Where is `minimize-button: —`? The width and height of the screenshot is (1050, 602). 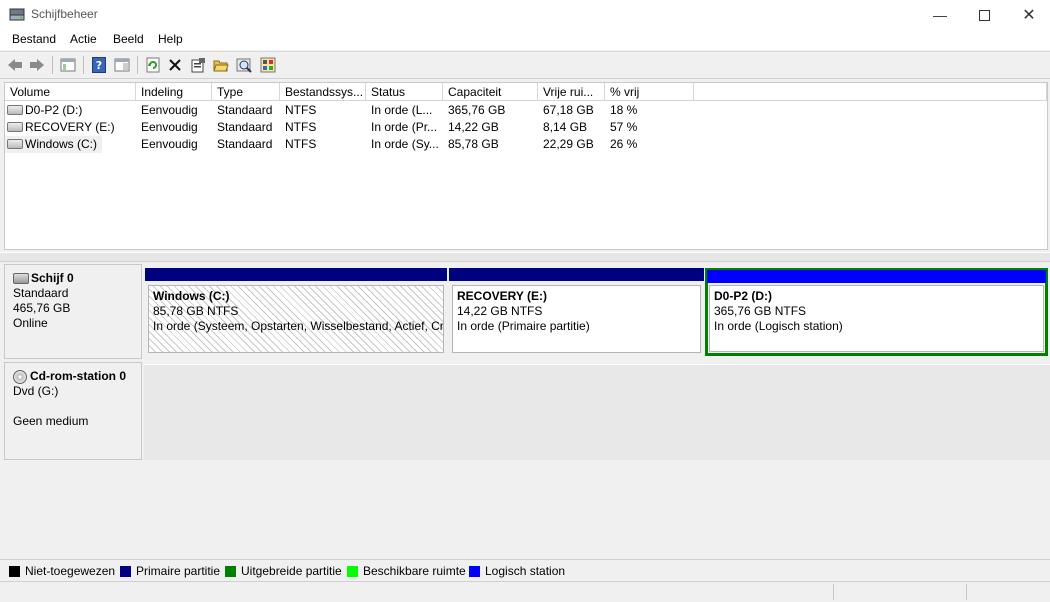 minimize-button: — is located at coordinates (940, 15).